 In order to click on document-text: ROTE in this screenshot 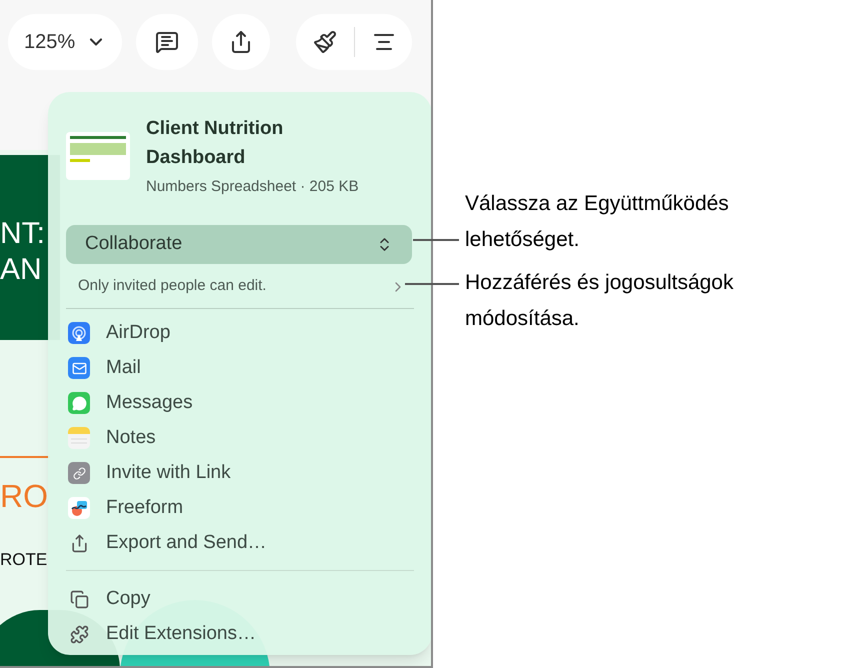, I will do `click(24, 559)`.